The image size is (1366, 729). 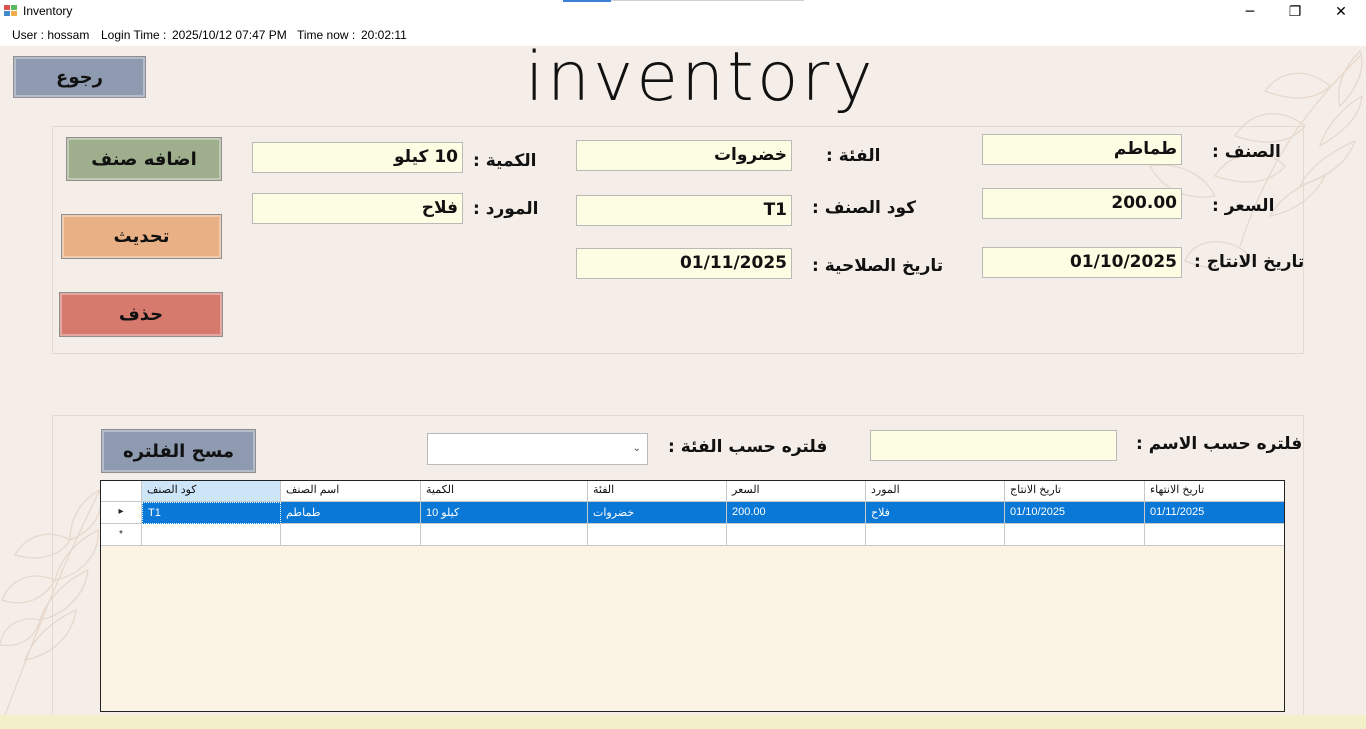 What do you see at coordinates (864, 208) in the screenshot?
I see `item-code-label: كود الصنف :` at bounding box center [864, 208].